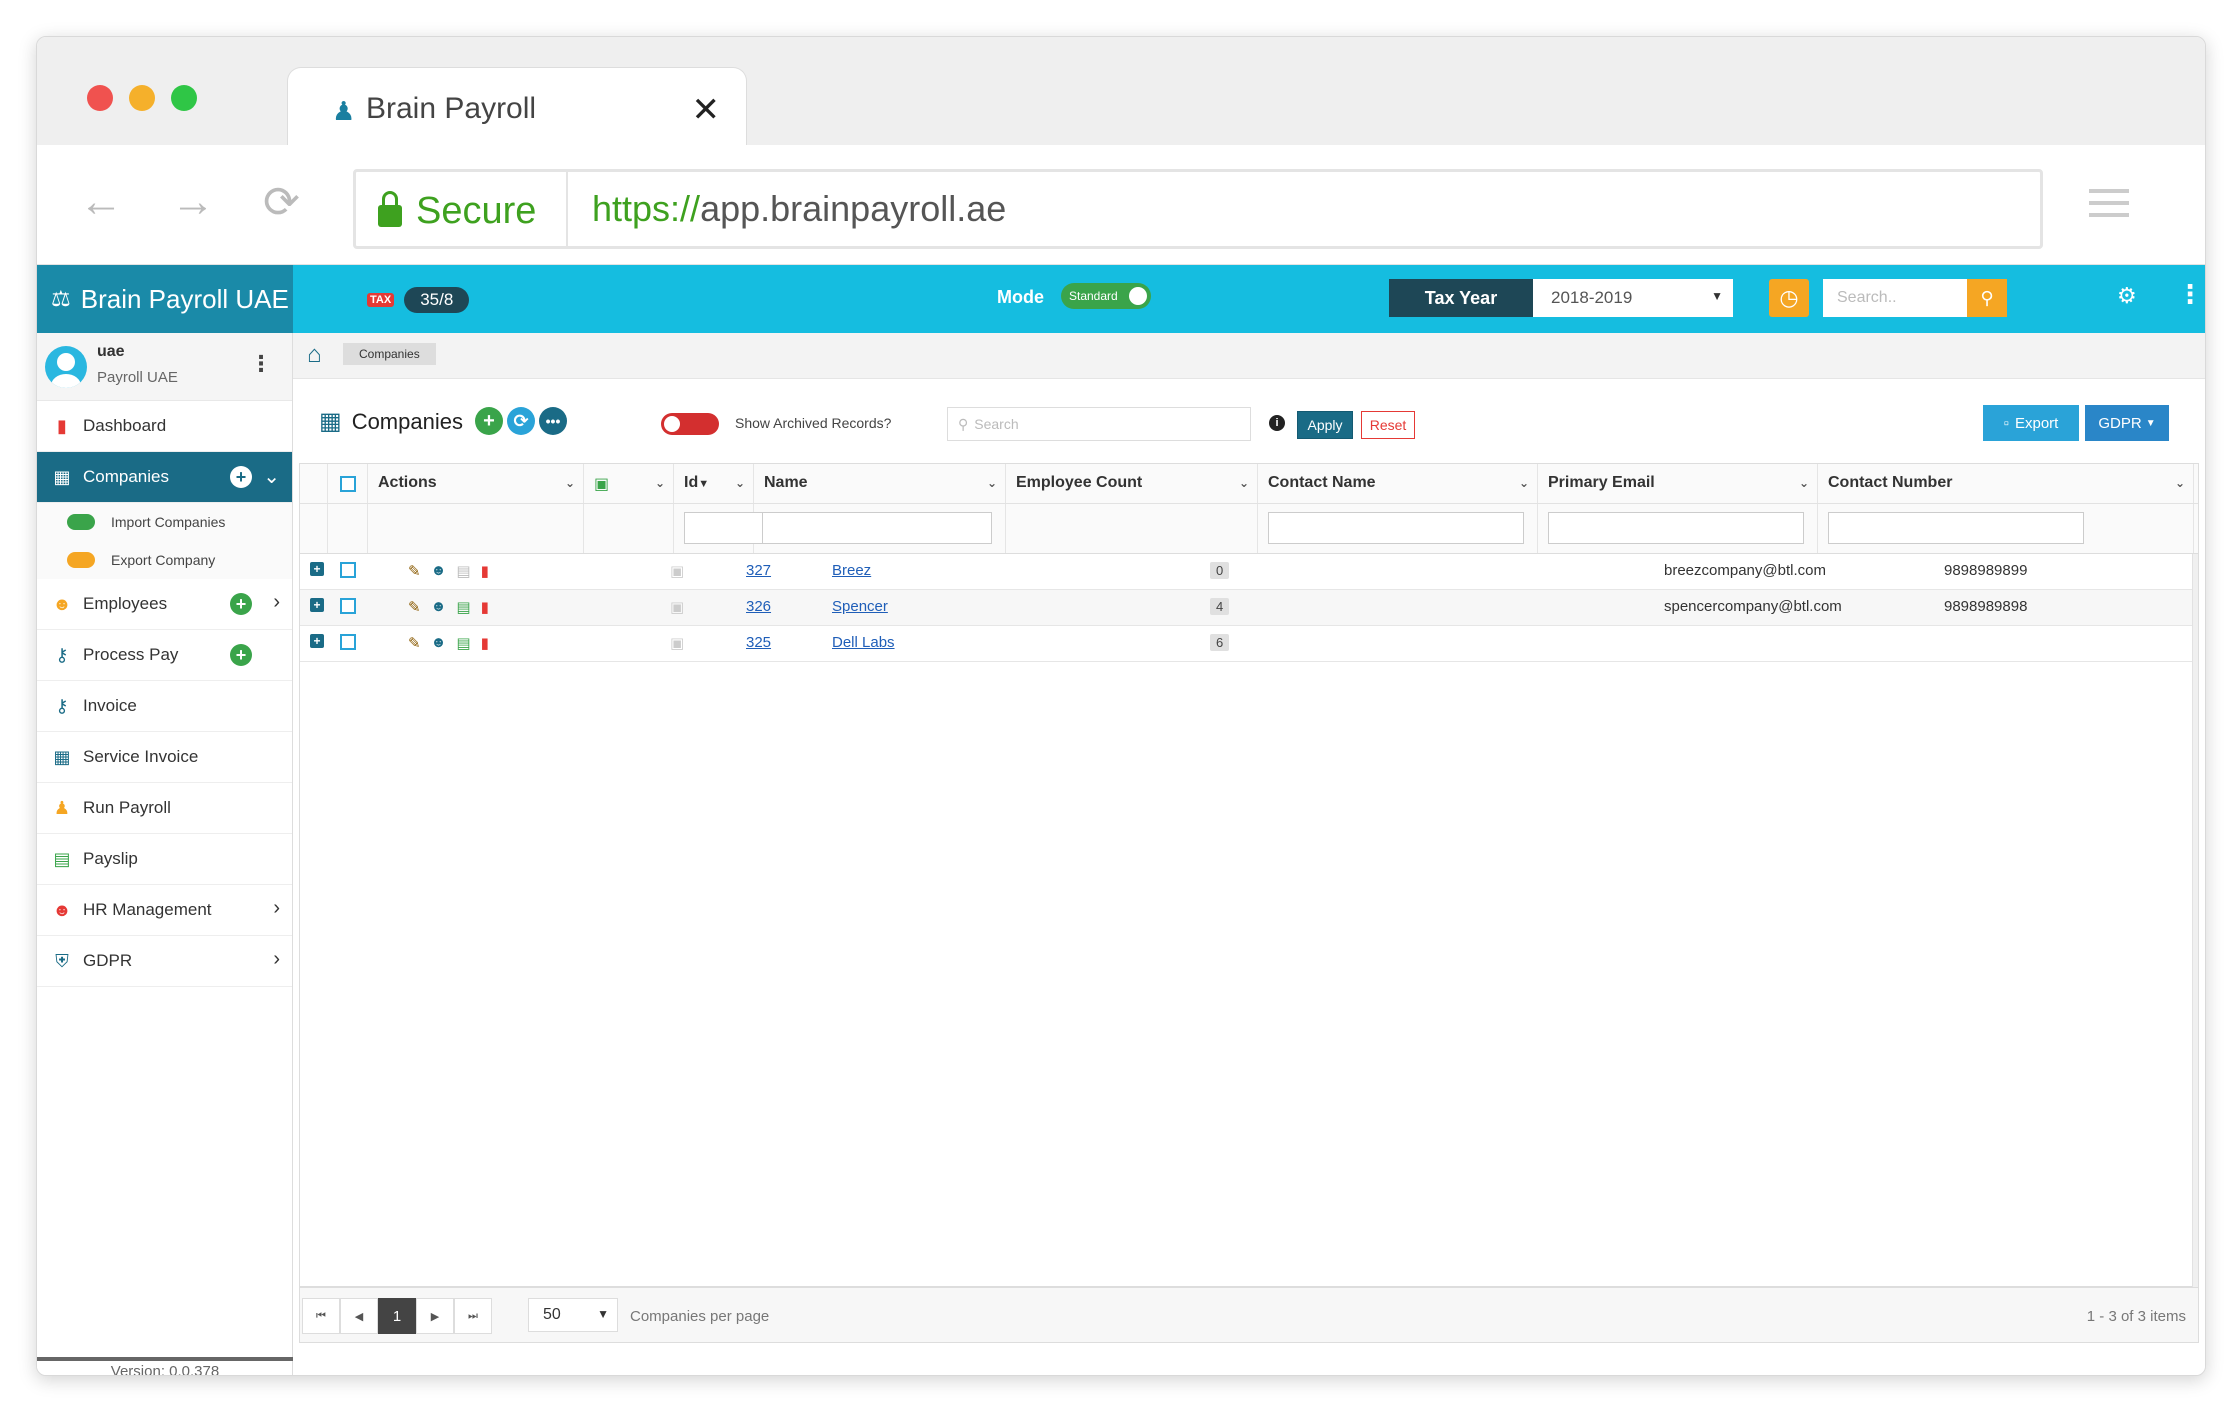  What do you see at coordinates (1789, 298) in the screenshot?
I see `clock-icon: ◷` at bounding box center [1789, 298].